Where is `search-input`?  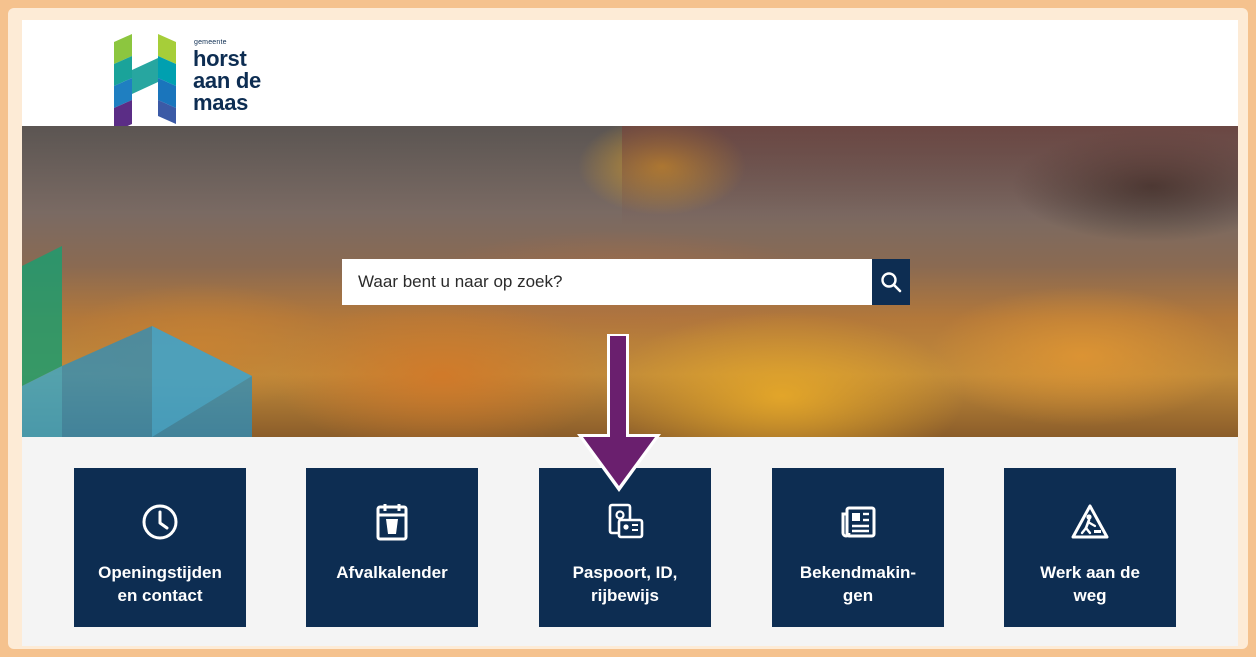 search-input is located at coordinates (607, 282).